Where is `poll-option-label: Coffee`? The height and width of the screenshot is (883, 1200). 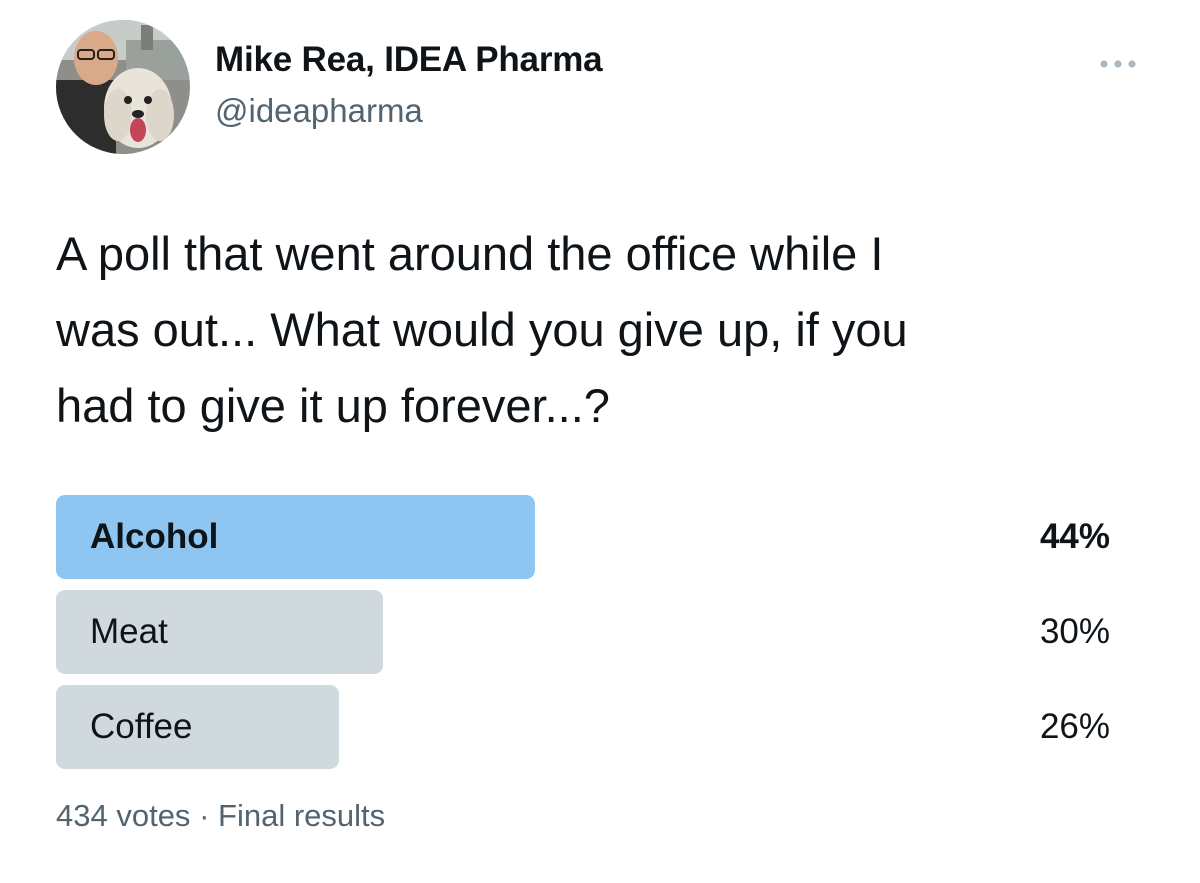 poll-option-label: Coffee is located at coordinates (141, 726).